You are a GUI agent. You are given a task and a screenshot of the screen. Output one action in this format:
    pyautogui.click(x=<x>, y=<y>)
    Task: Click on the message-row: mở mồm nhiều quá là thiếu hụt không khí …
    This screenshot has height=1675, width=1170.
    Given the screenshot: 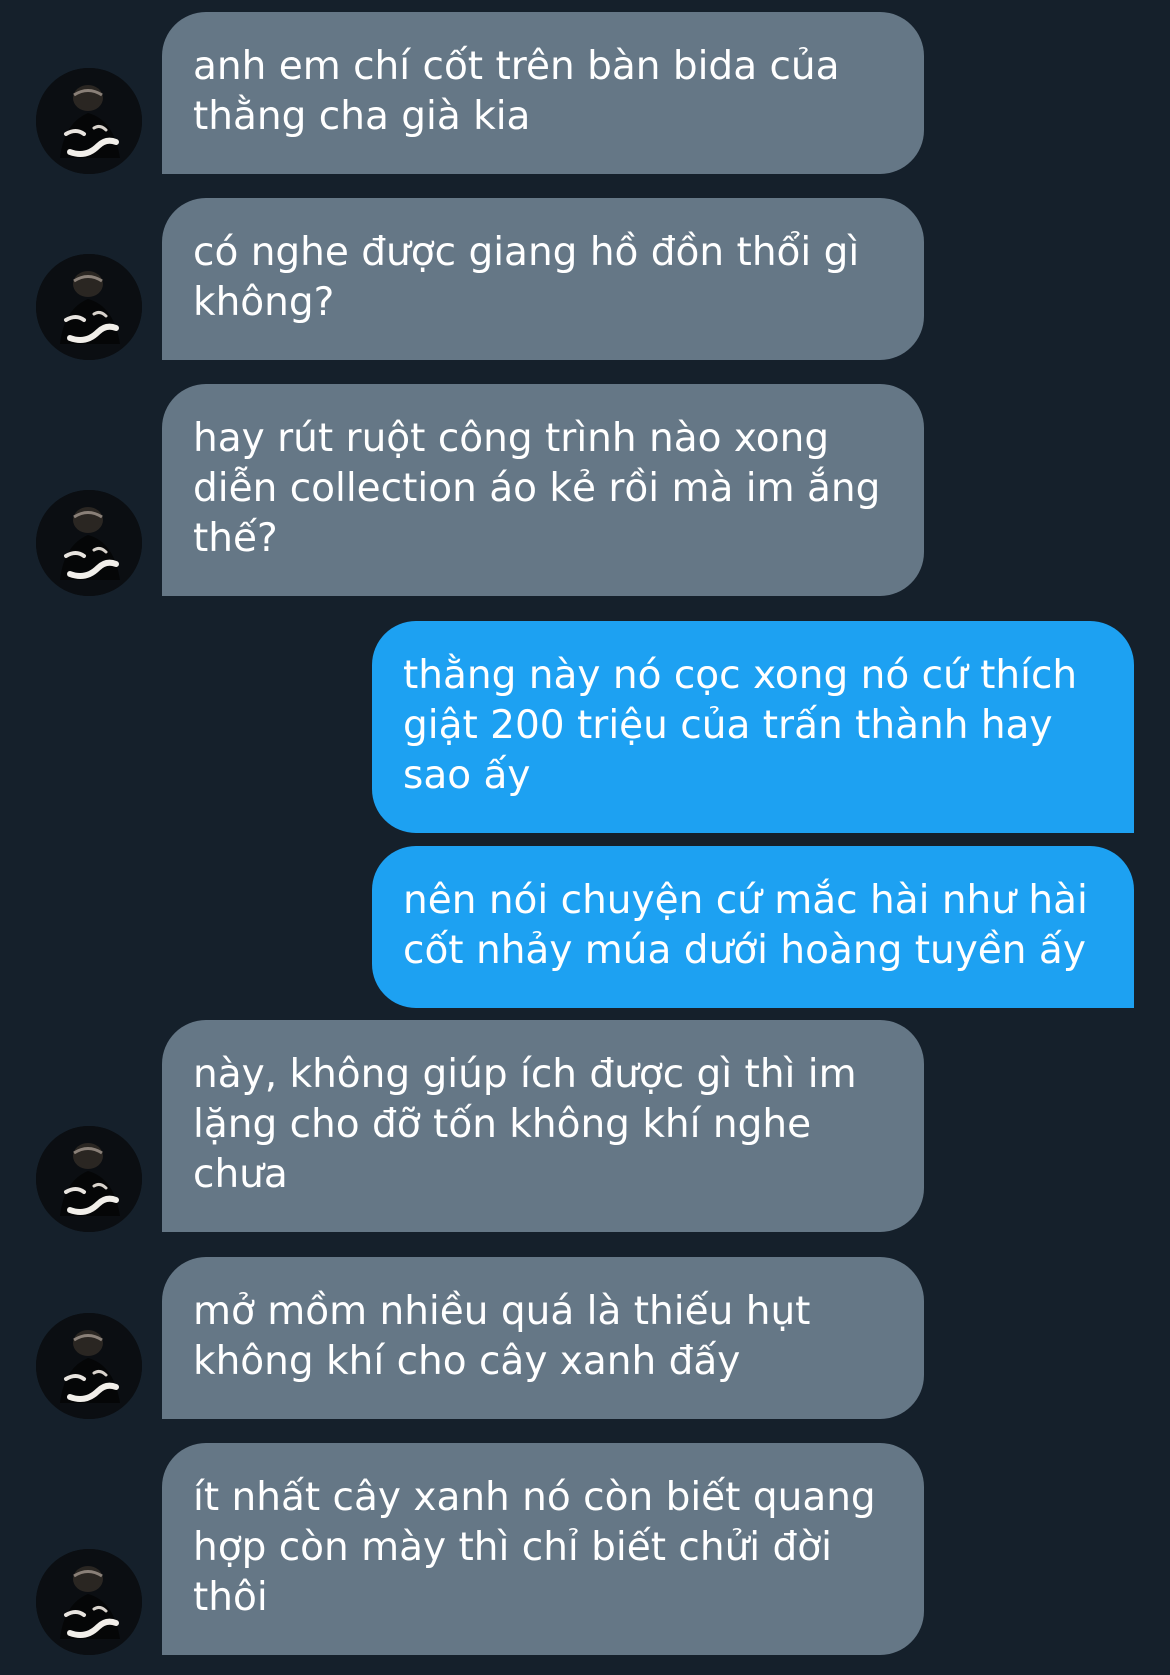 What is the action you would take?
    pyautogui.click(x=585, y=1338)
    